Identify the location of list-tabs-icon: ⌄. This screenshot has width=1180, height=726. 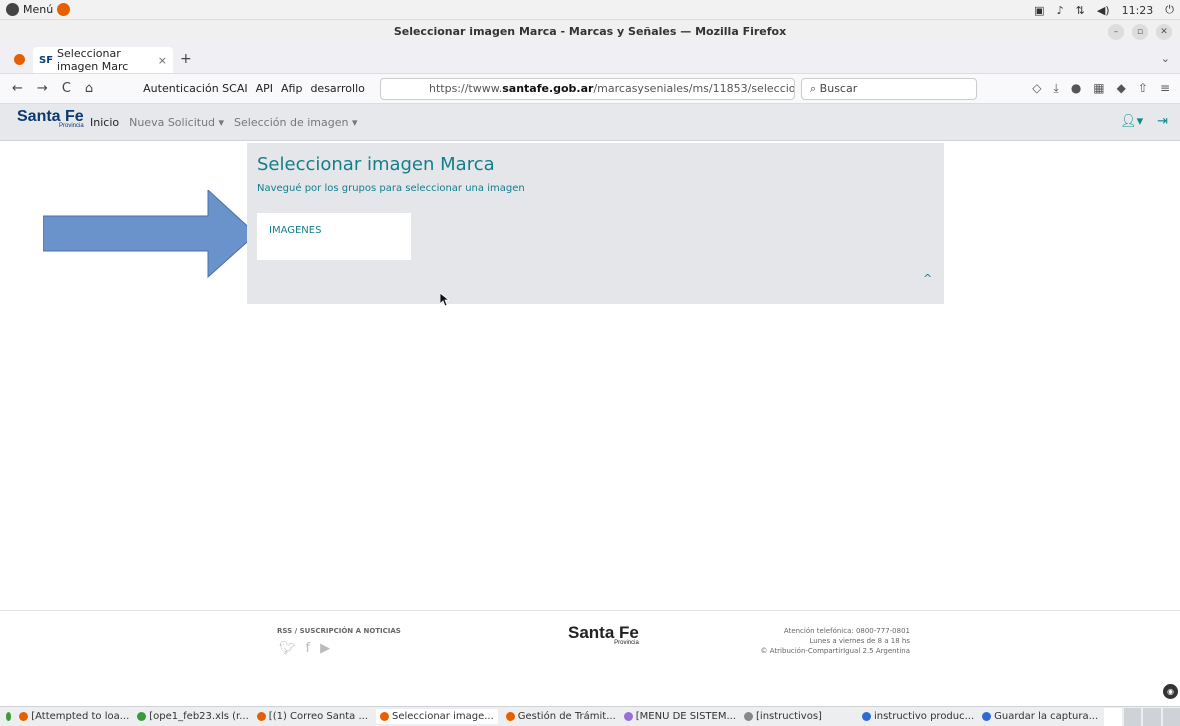
(1165, 58).